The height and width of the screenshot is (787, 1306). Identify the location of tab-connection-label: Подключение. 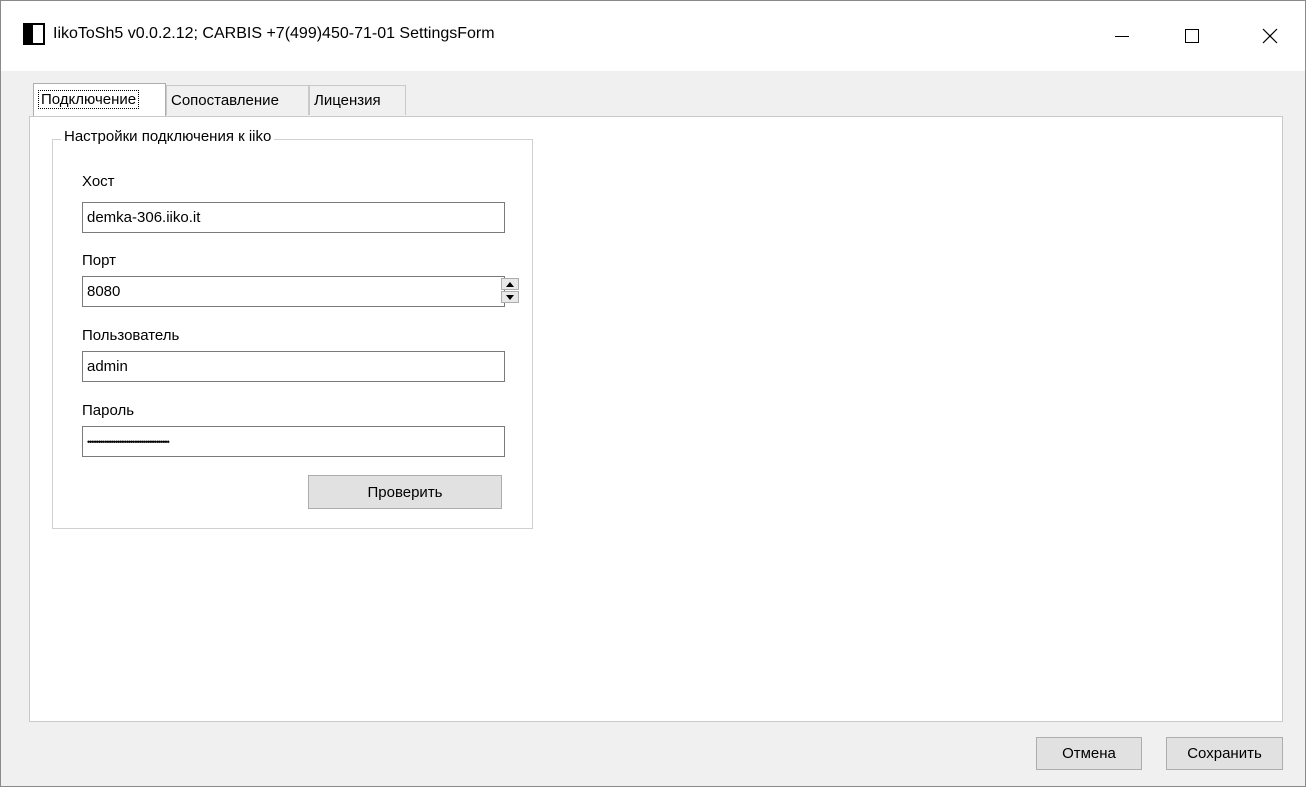
(89, 99).